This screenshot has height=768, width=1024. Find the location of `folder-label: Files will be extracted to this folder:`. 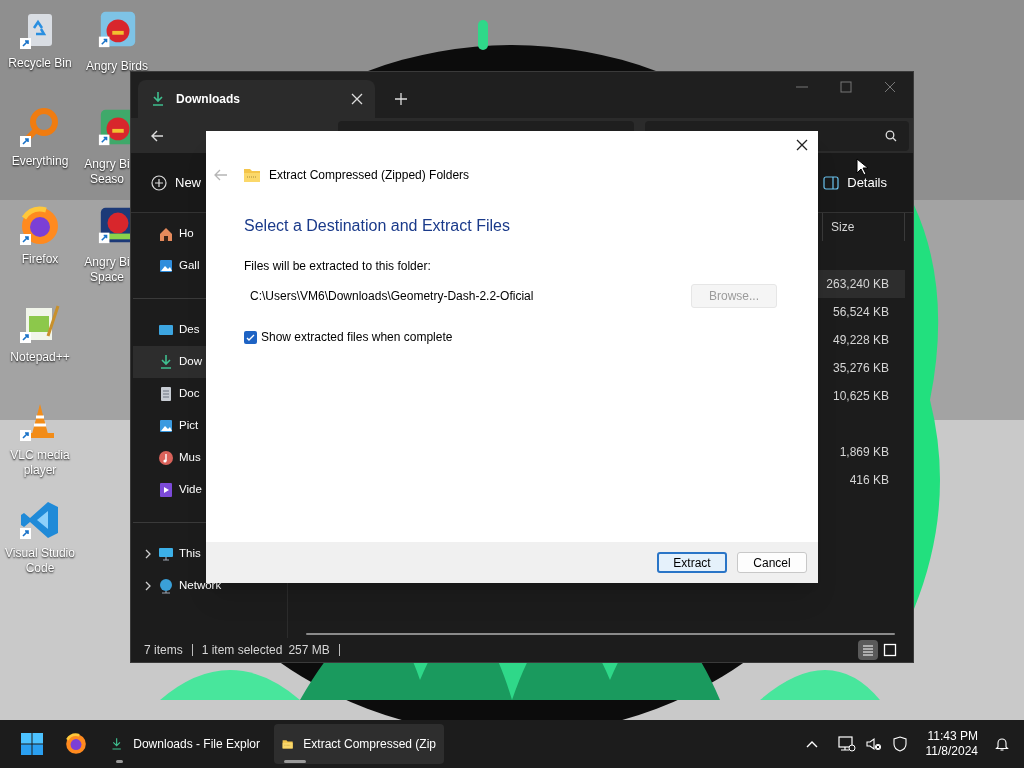

folder-label: Files will be extracted to this folder: is located at coordinates (338, 266).